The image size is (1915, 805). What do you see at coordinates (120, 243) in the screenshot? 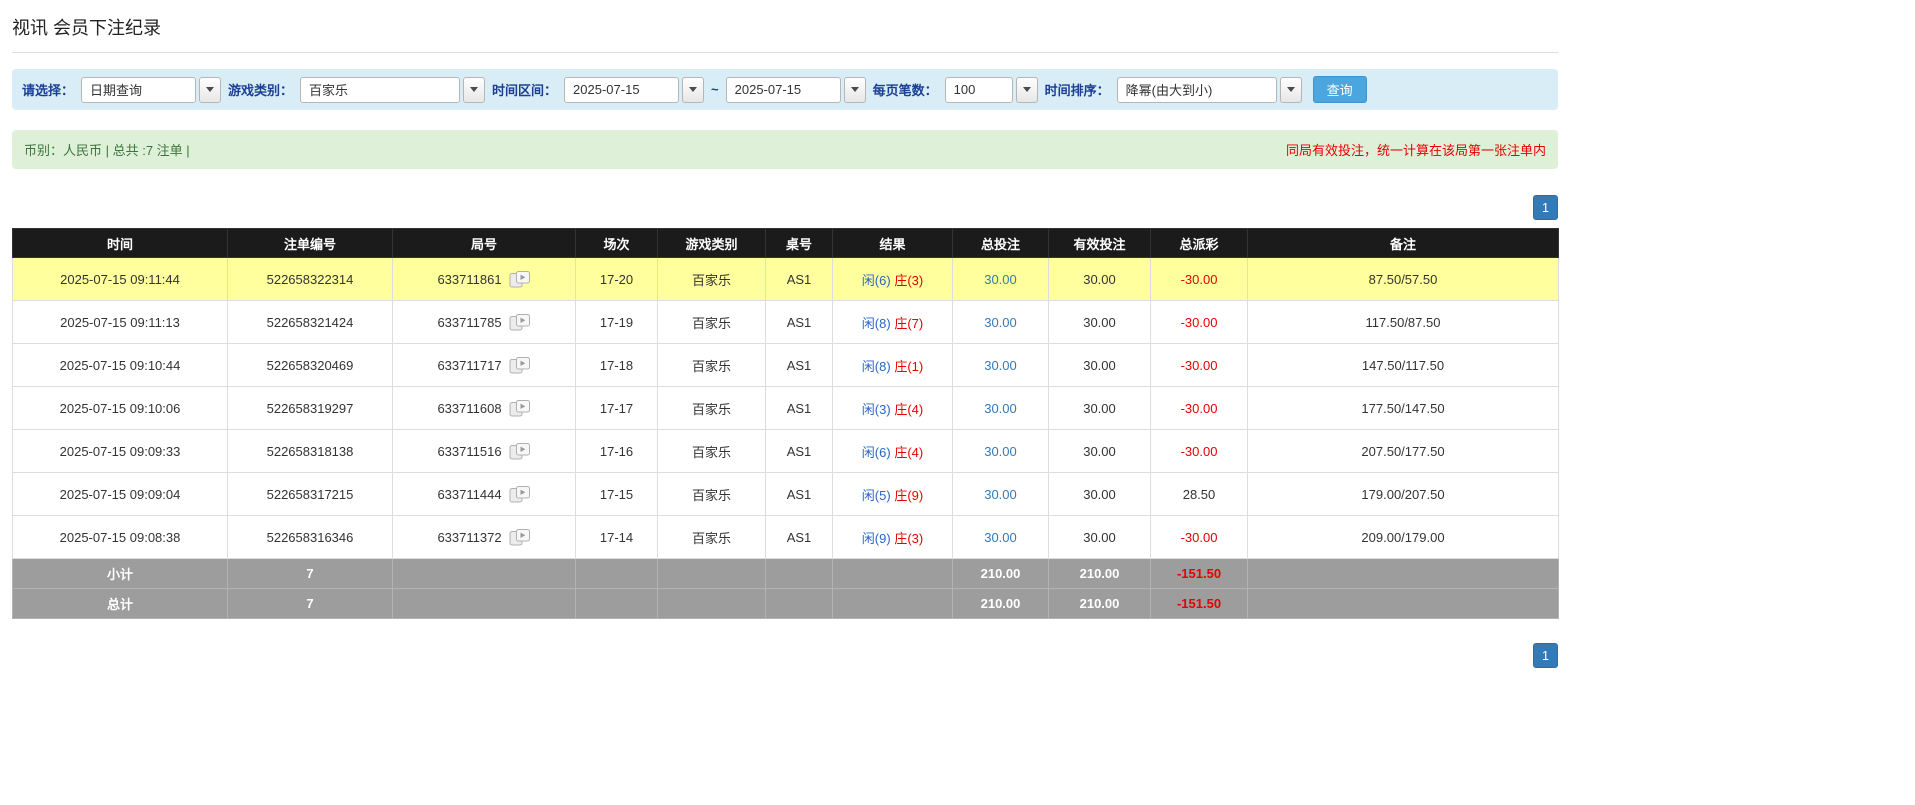
I see `col-header-time: 时间` at bounding box center [120, 243].